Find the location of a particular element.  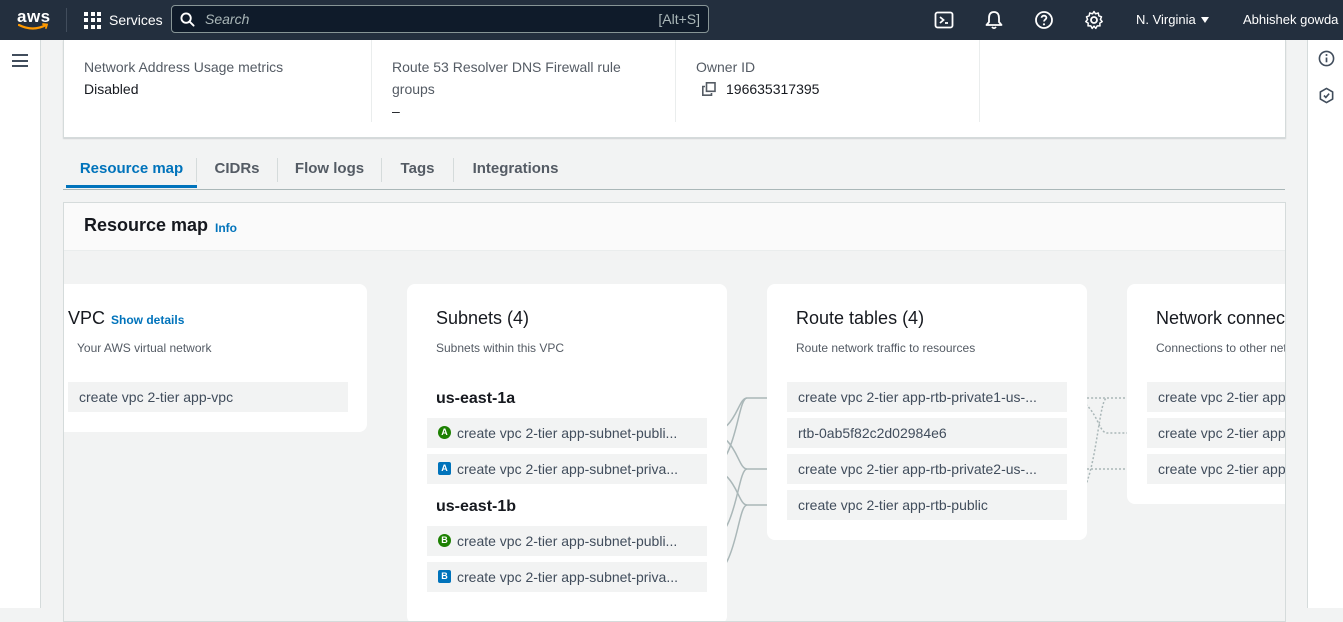

nav-divider is located at coordinates (66, 20).